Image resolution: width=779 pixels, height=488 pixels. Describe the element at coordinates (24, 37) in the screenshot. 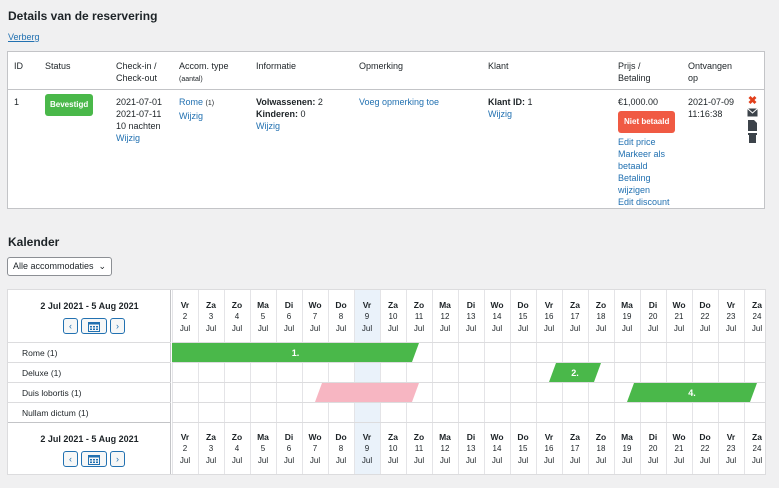

I see `hide-link: Verberg` at that location.